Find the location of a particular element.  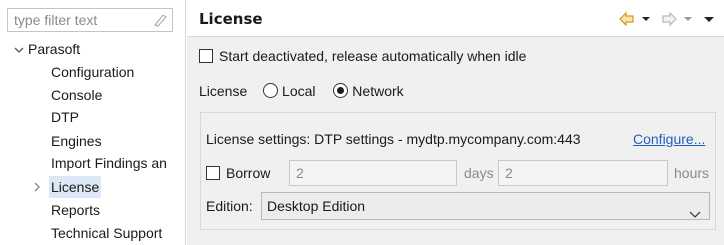

tree-item-engines: Engines is located at coordinates (76, 141).